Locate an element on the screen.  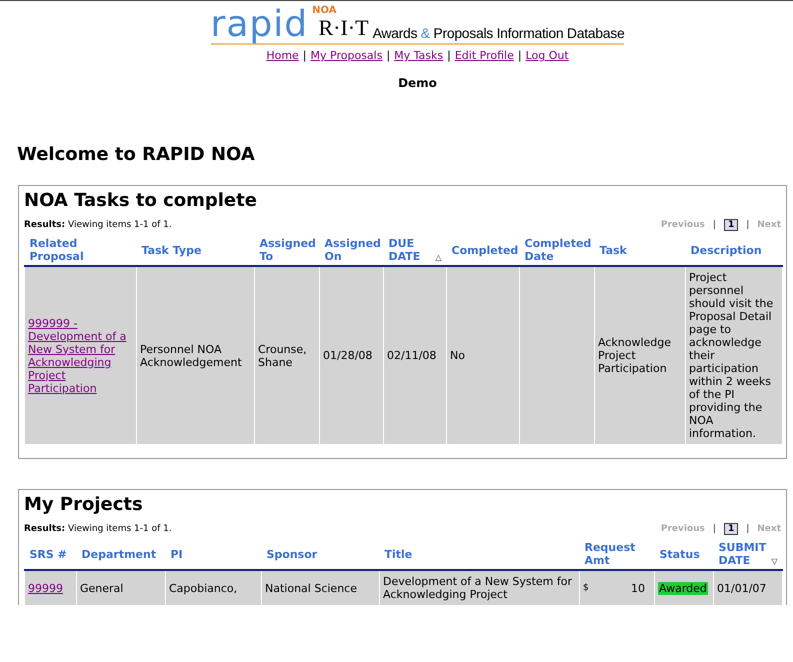
currency-sign: $ is located at coordinates (586, 588).